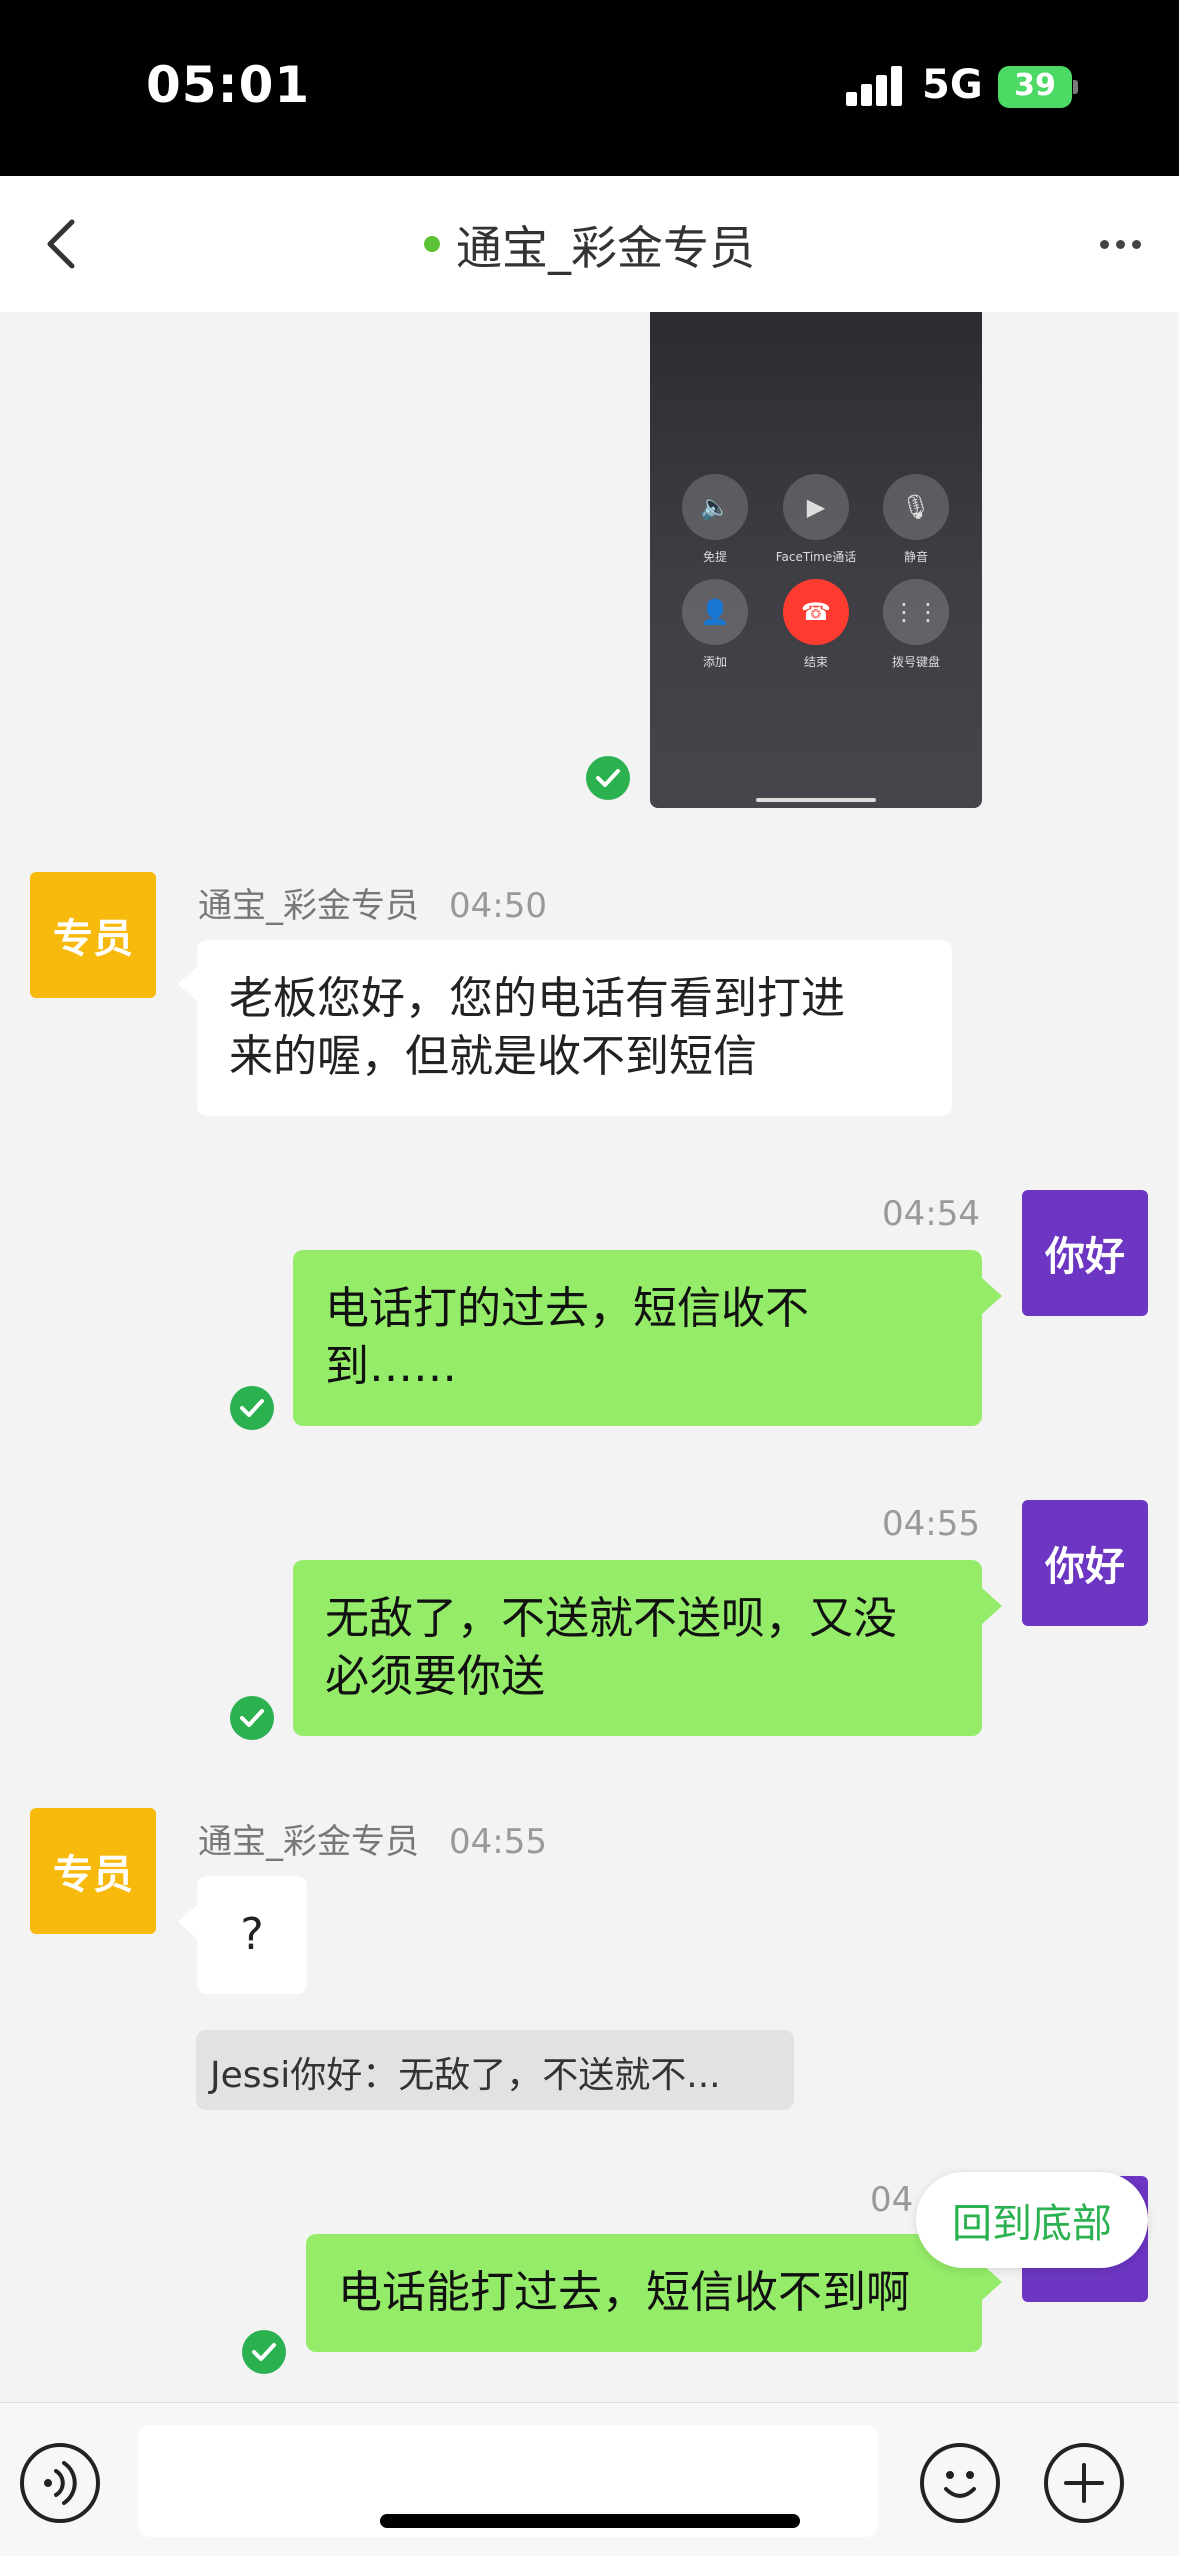 This screenshot has height=2556, width=1179. What do you see at coordinates (637, 1648) in the screenshot?
I see `message-bubble: 无敌了，不送就不送呗，又没 必须要你送` at bounding box center [637, 1648].